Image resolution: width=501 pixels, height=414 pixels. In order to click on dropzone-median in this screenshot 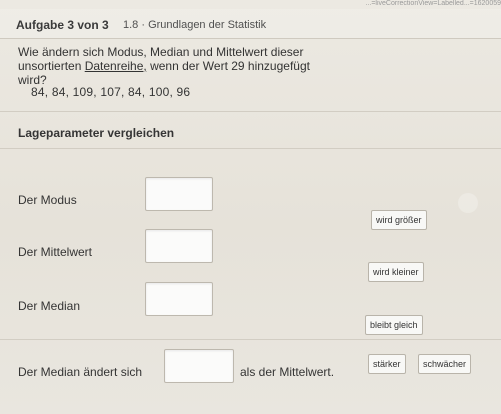, I will do `click(179, 299)`.